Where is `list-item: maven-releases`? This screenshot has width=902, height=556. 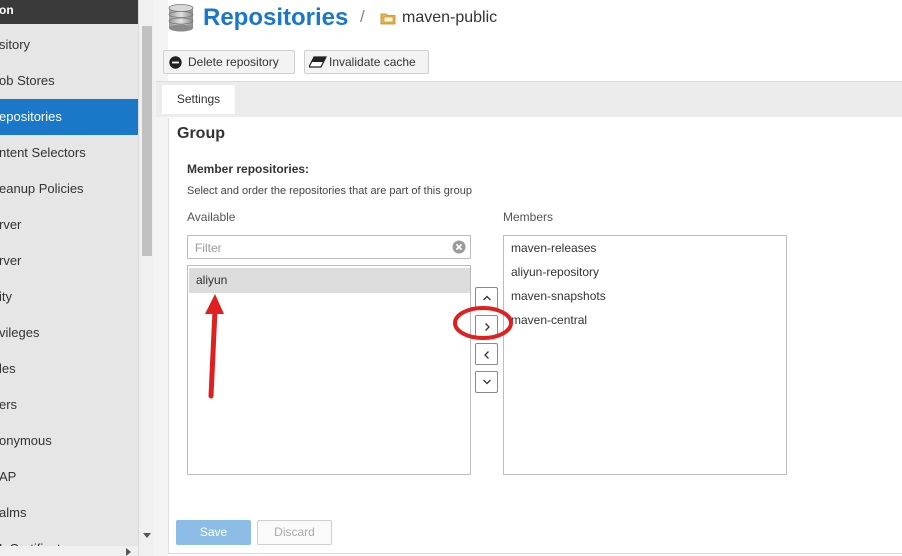 list-item: maven-releases is located at coordinates (553, 248).